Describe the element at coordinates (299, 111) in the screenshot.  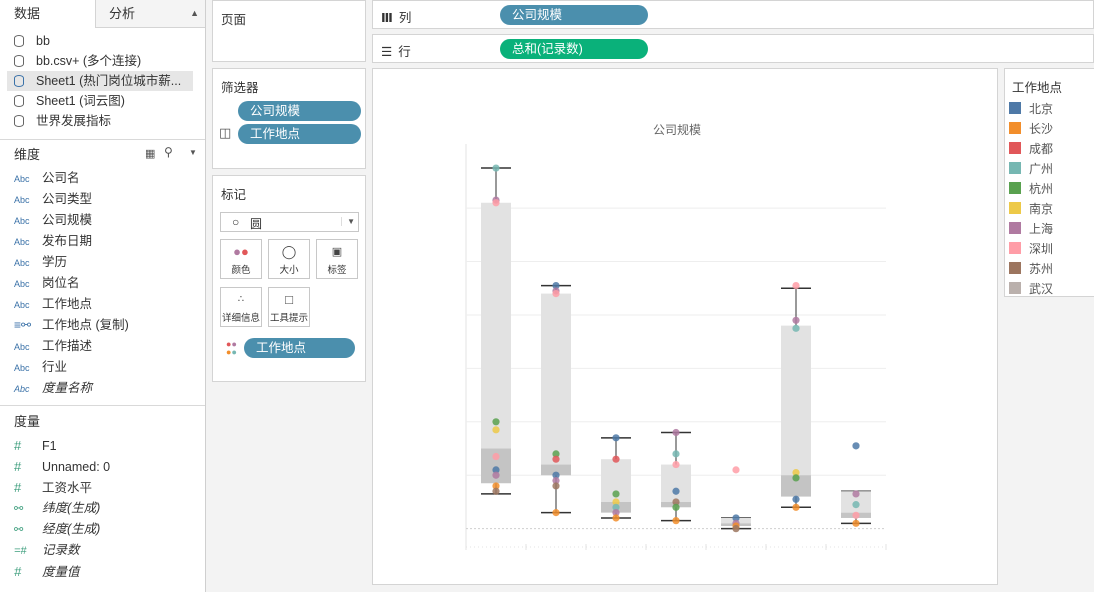
I see `filter-pill-company-size: 公司规模` at that location.